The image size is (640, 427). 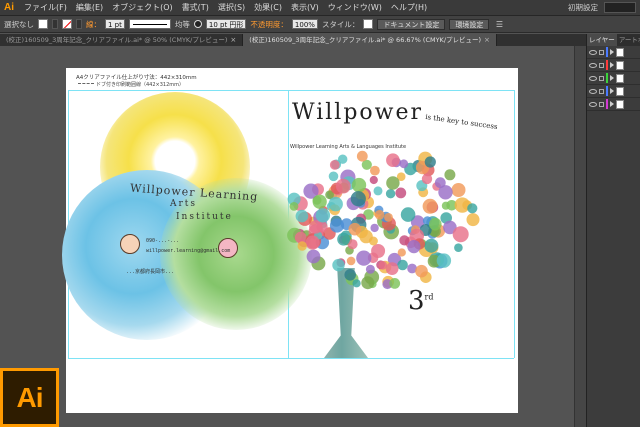 What do you see at coordinates (79, 24) in the screenshot?
I see `stroke-dropdown` at bounding box center [79, 24].